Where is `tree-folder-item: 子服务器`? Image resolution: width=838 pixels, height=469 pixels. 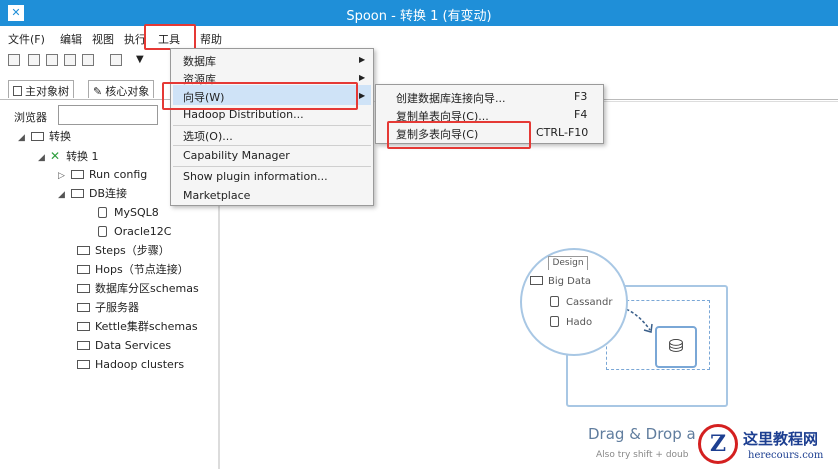
tree-folder-item: 子服务器 is located at coordinates (106, 308).